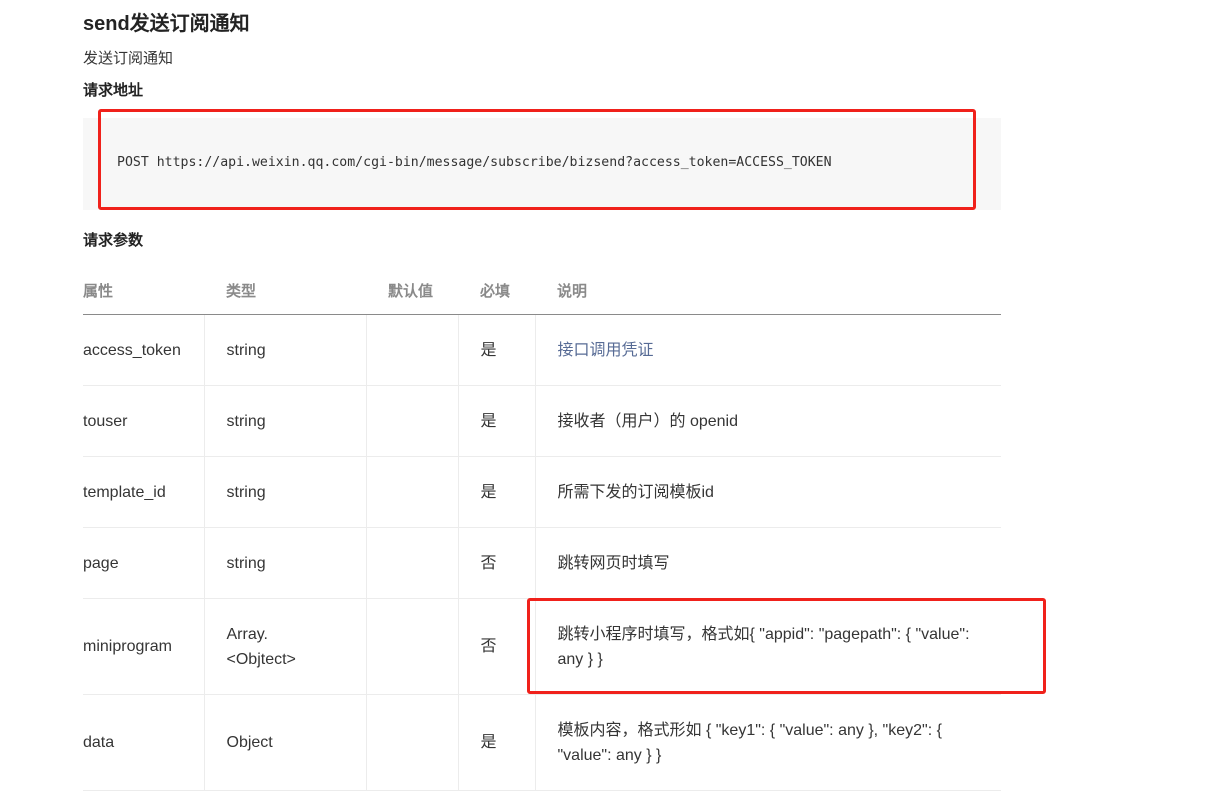 Image resolution: width=1207 pixels, height=806 pixels. Describe the element at coordinates (128, 58) in the screenshot. I see `page-description: 发送订阅通知` at that location.